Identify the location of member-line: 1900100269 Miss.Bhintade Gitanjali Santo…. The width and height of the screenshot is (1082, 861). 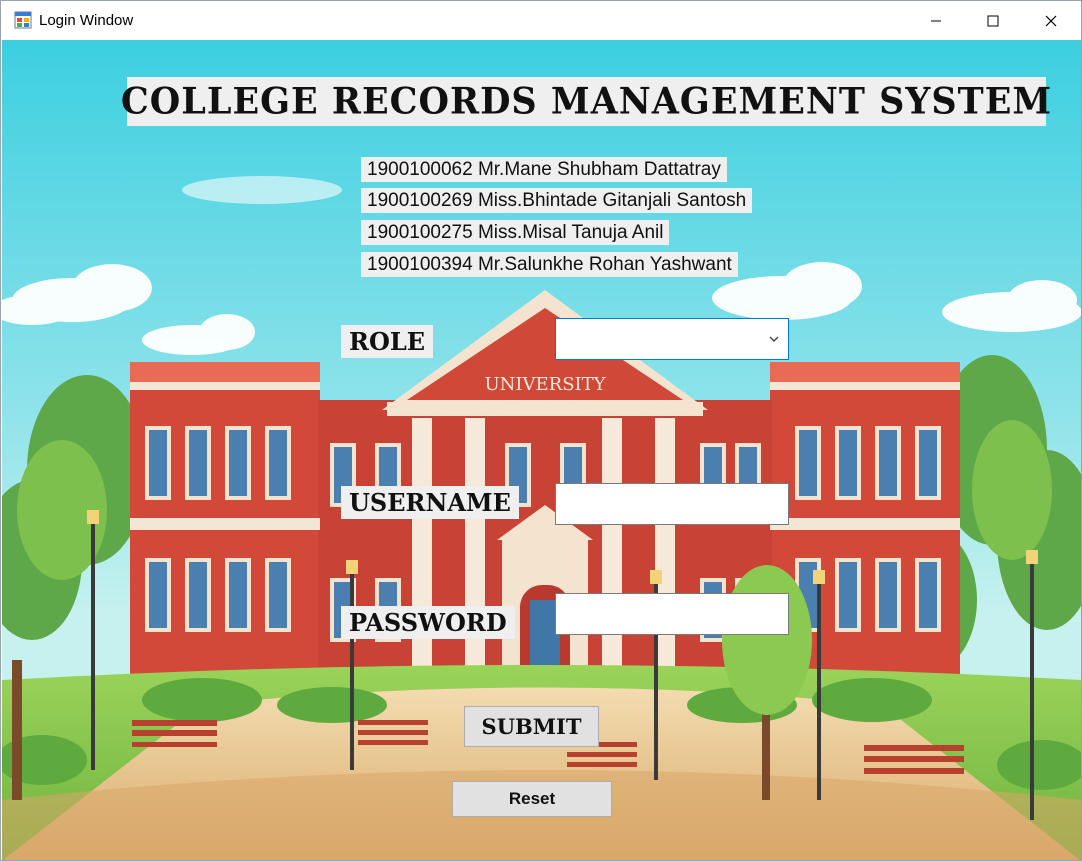
(557, 200).